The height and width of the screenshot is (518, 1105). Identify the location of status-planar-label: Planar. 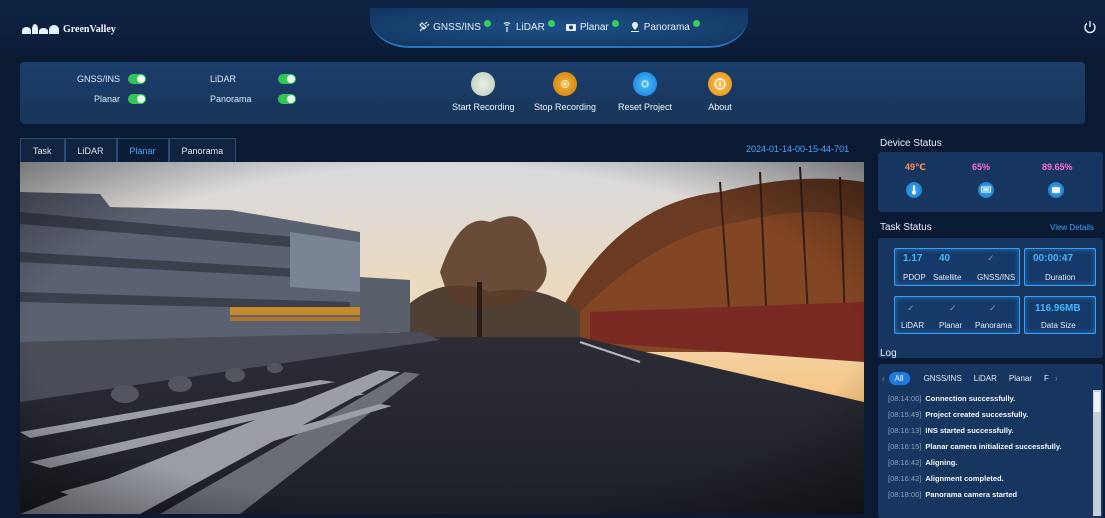
(594, 27).